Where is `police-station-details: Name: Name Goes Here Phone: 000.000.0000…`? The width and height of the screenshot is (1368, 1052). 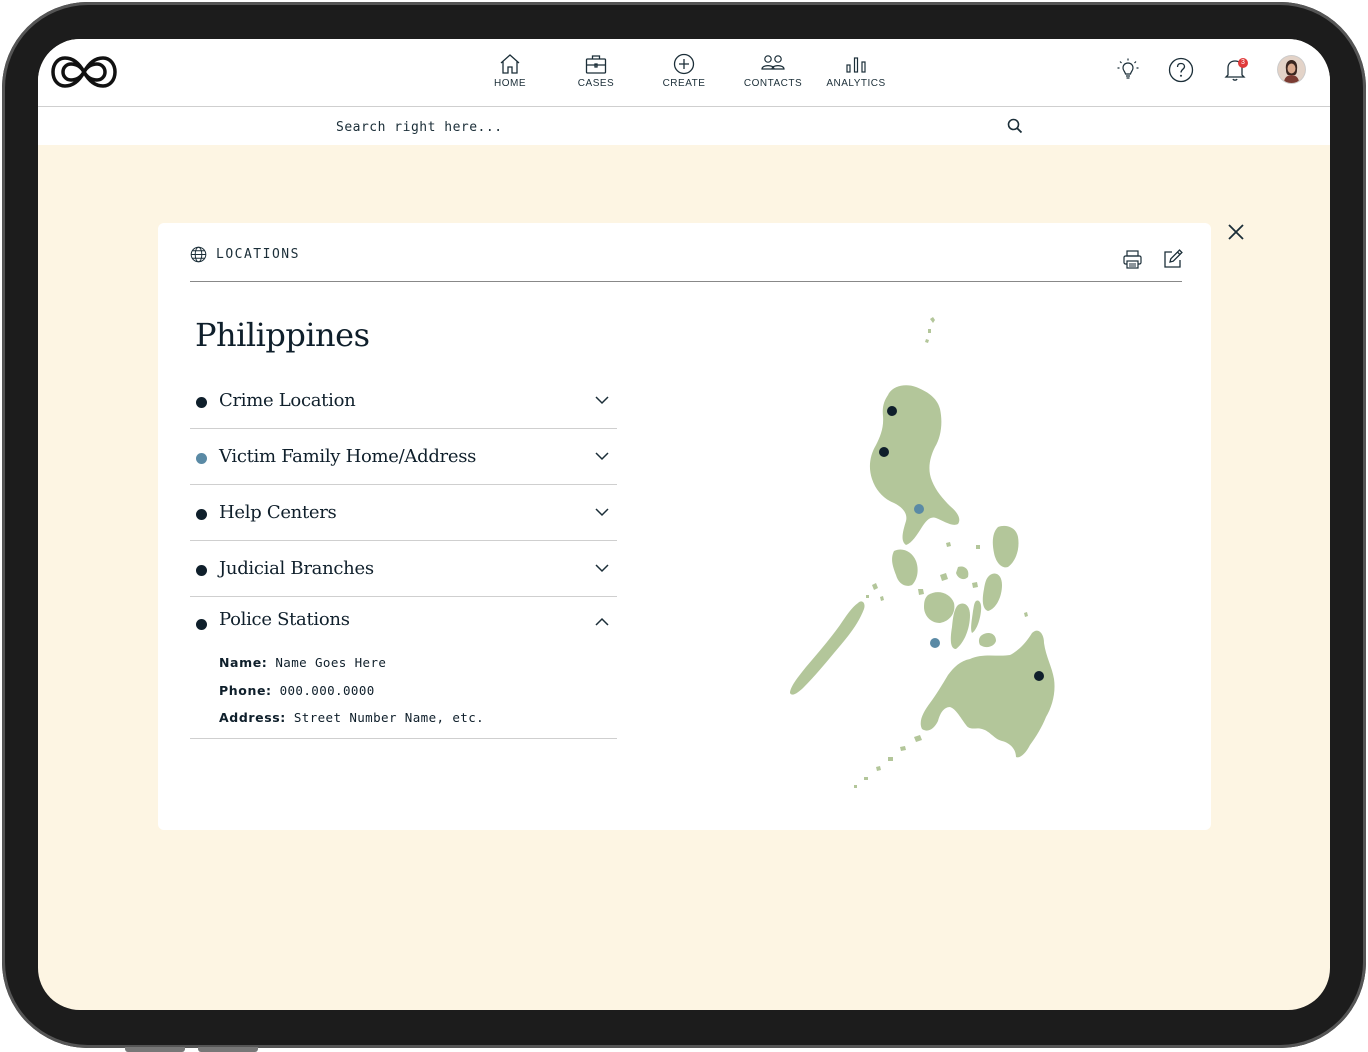
police-station-details: Name: Name Goes Here Phone: 000.000.0000… is located at coordinates (351, 696).